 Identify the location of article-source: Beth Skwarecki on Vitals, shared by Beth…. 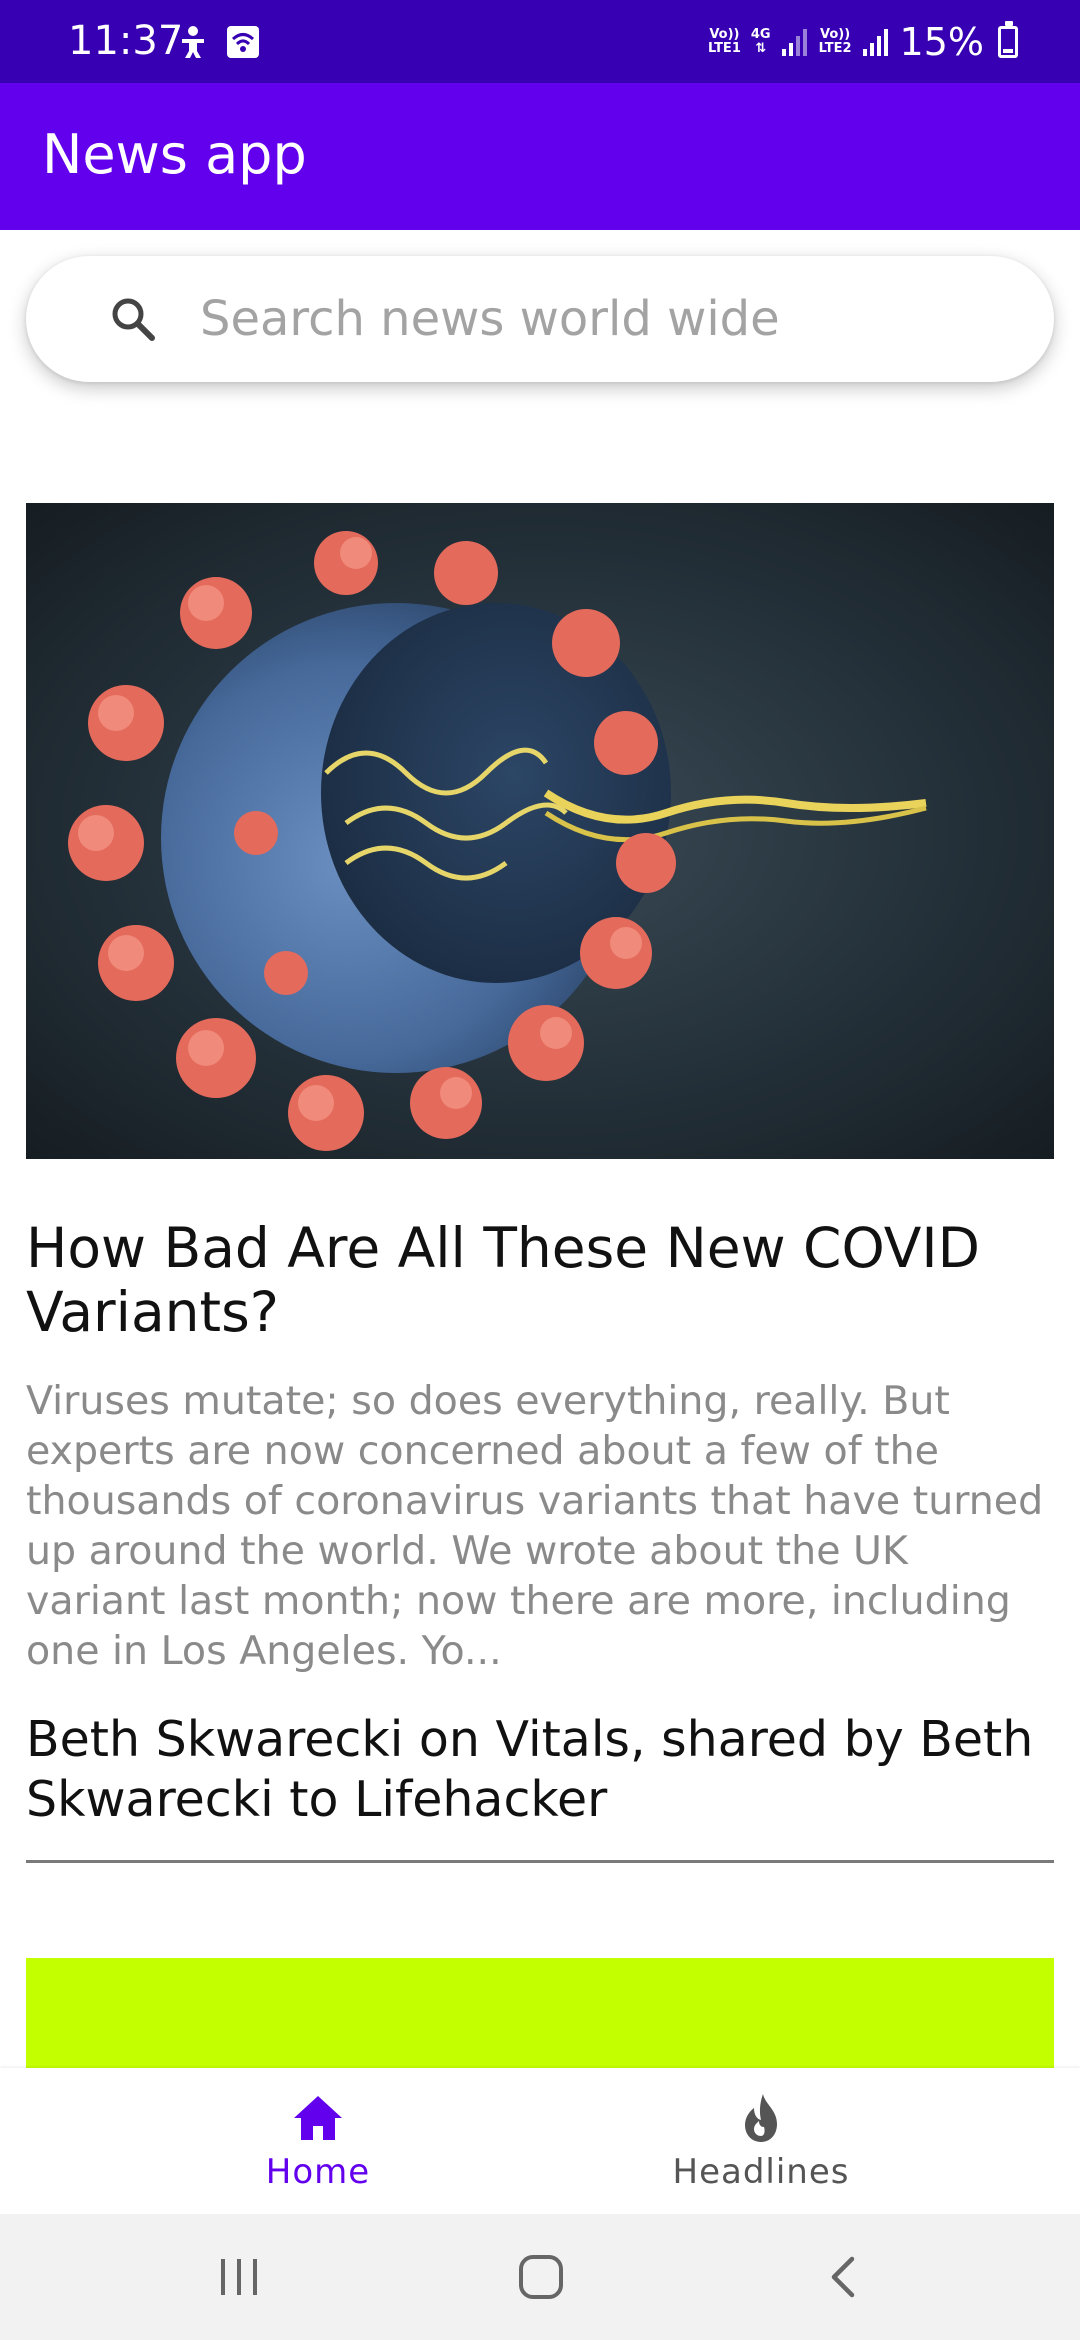
(530, 1769).